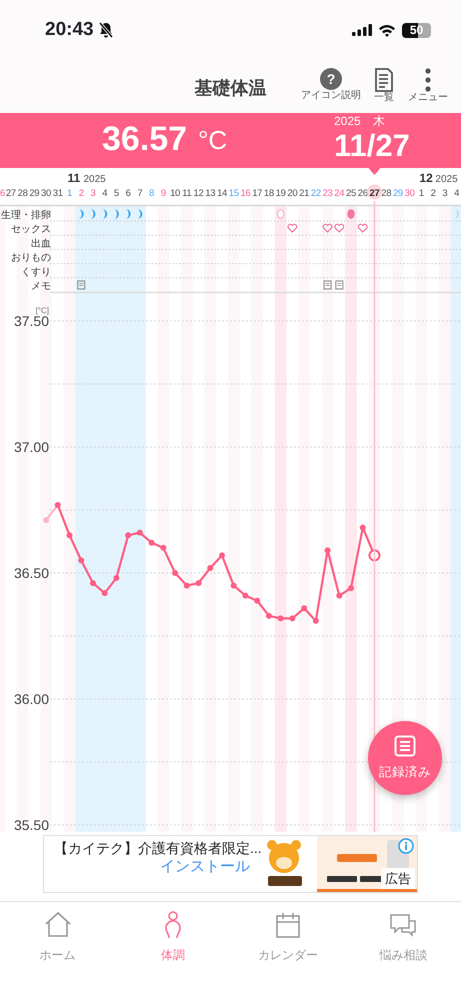  I want to click on month-label: 11, so click(74, 178).